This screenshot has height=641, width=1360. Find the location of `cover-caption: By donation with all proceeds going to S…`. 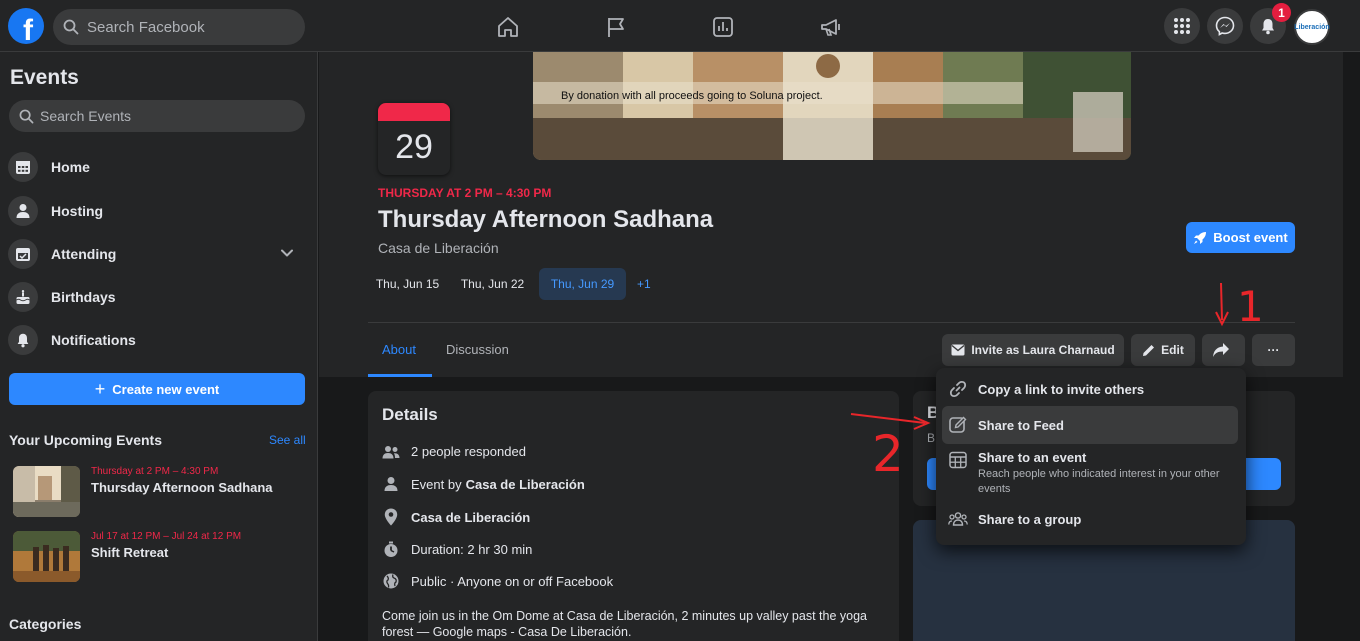

cover-caption: By donation with all proceeds going to S… is located at coordinates (692, 96).